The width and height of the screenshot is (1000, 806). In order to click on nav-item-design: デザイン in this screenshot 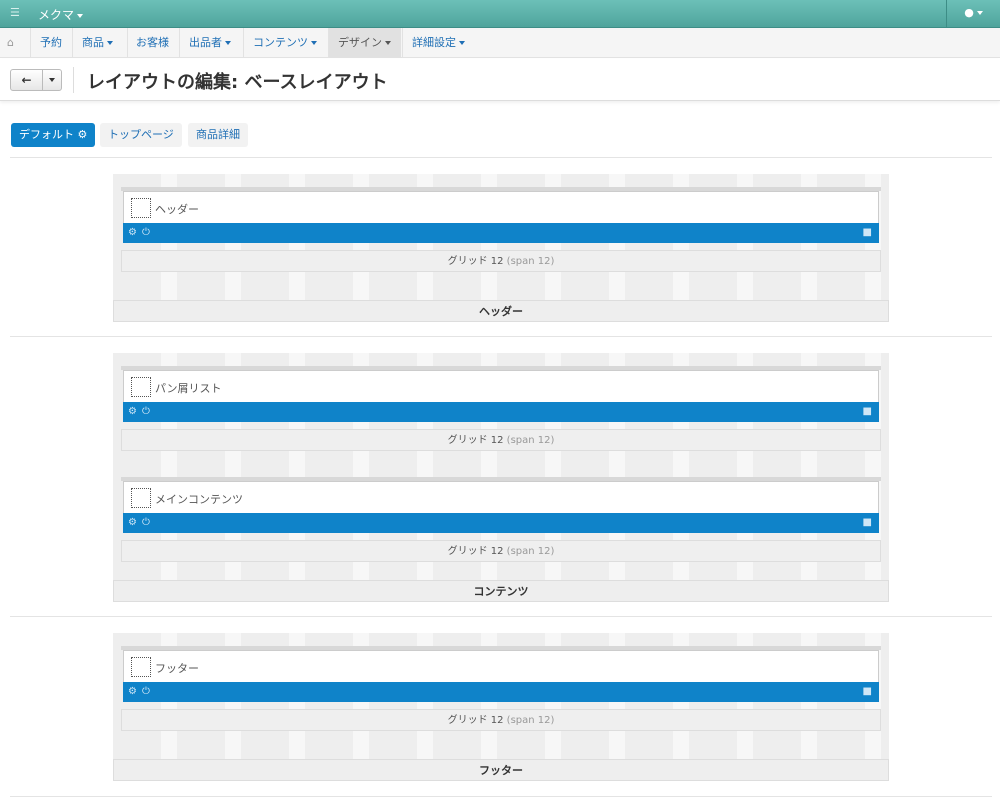, I will do `click(365, 43)`.